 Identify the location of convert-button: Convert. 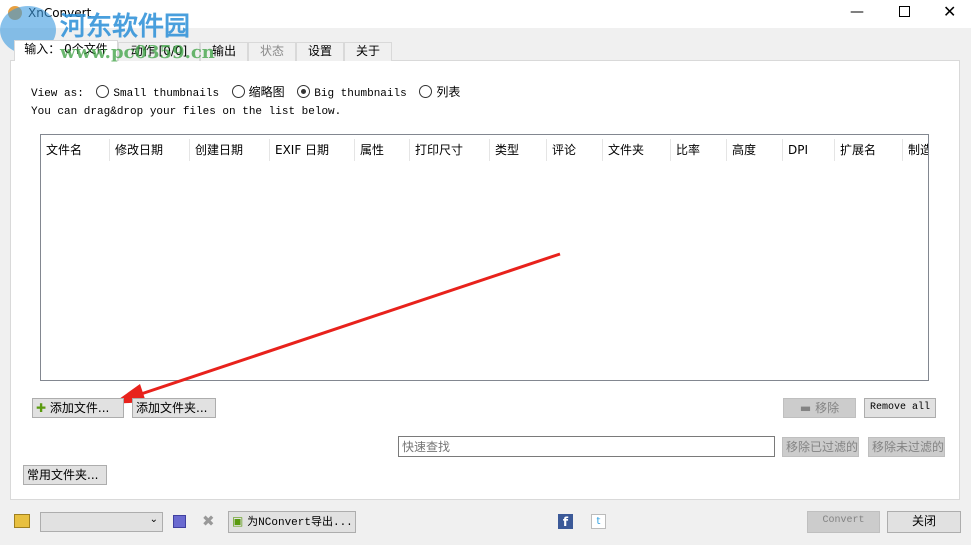
(843, 522).